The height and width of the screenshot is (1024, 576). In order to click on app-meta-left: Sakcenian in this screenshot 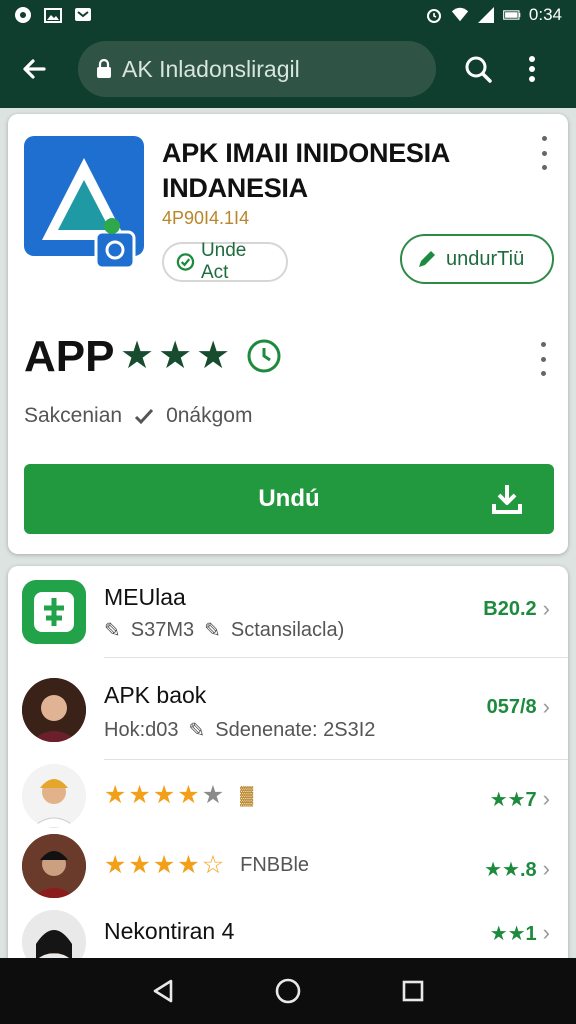, I will do `click(73, 415)`.